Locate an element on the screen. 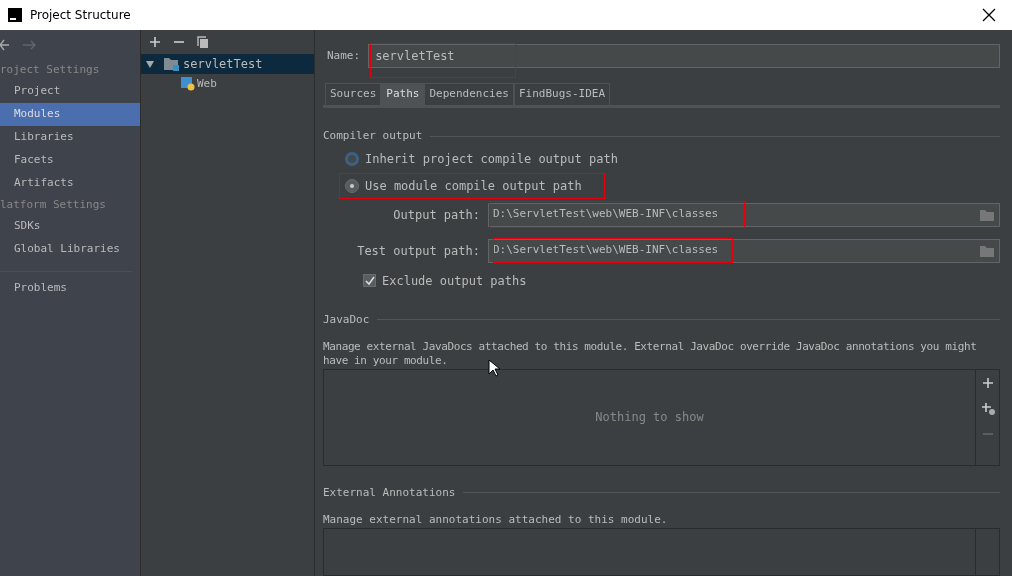  field-label: Test output path: is located at coordinates (418, 251).